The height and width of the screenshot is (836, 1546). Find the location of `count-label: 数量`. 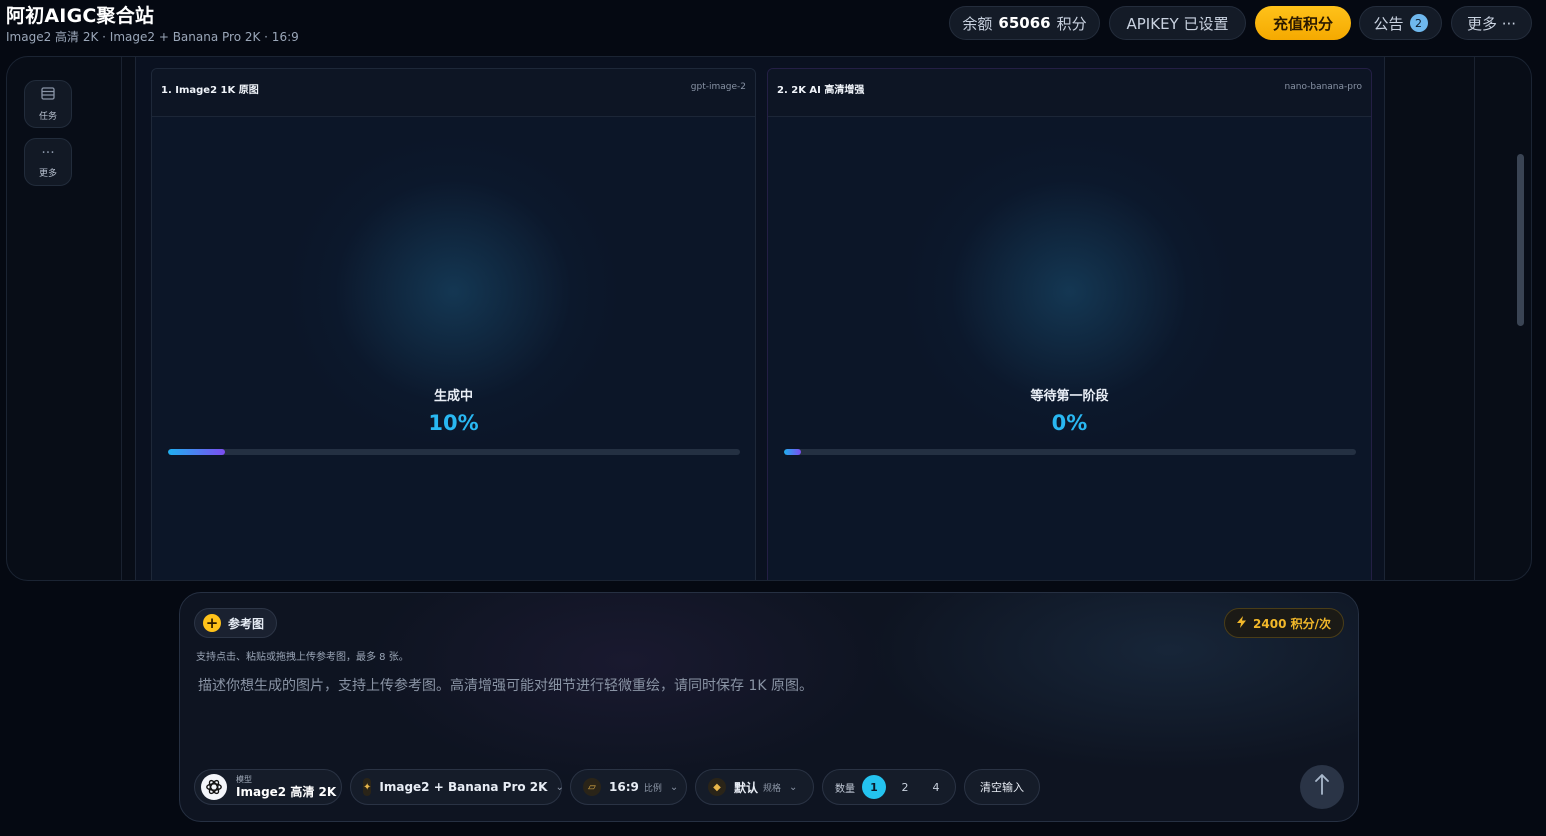

count-label: 数量 is located at coordinates (845, 789).